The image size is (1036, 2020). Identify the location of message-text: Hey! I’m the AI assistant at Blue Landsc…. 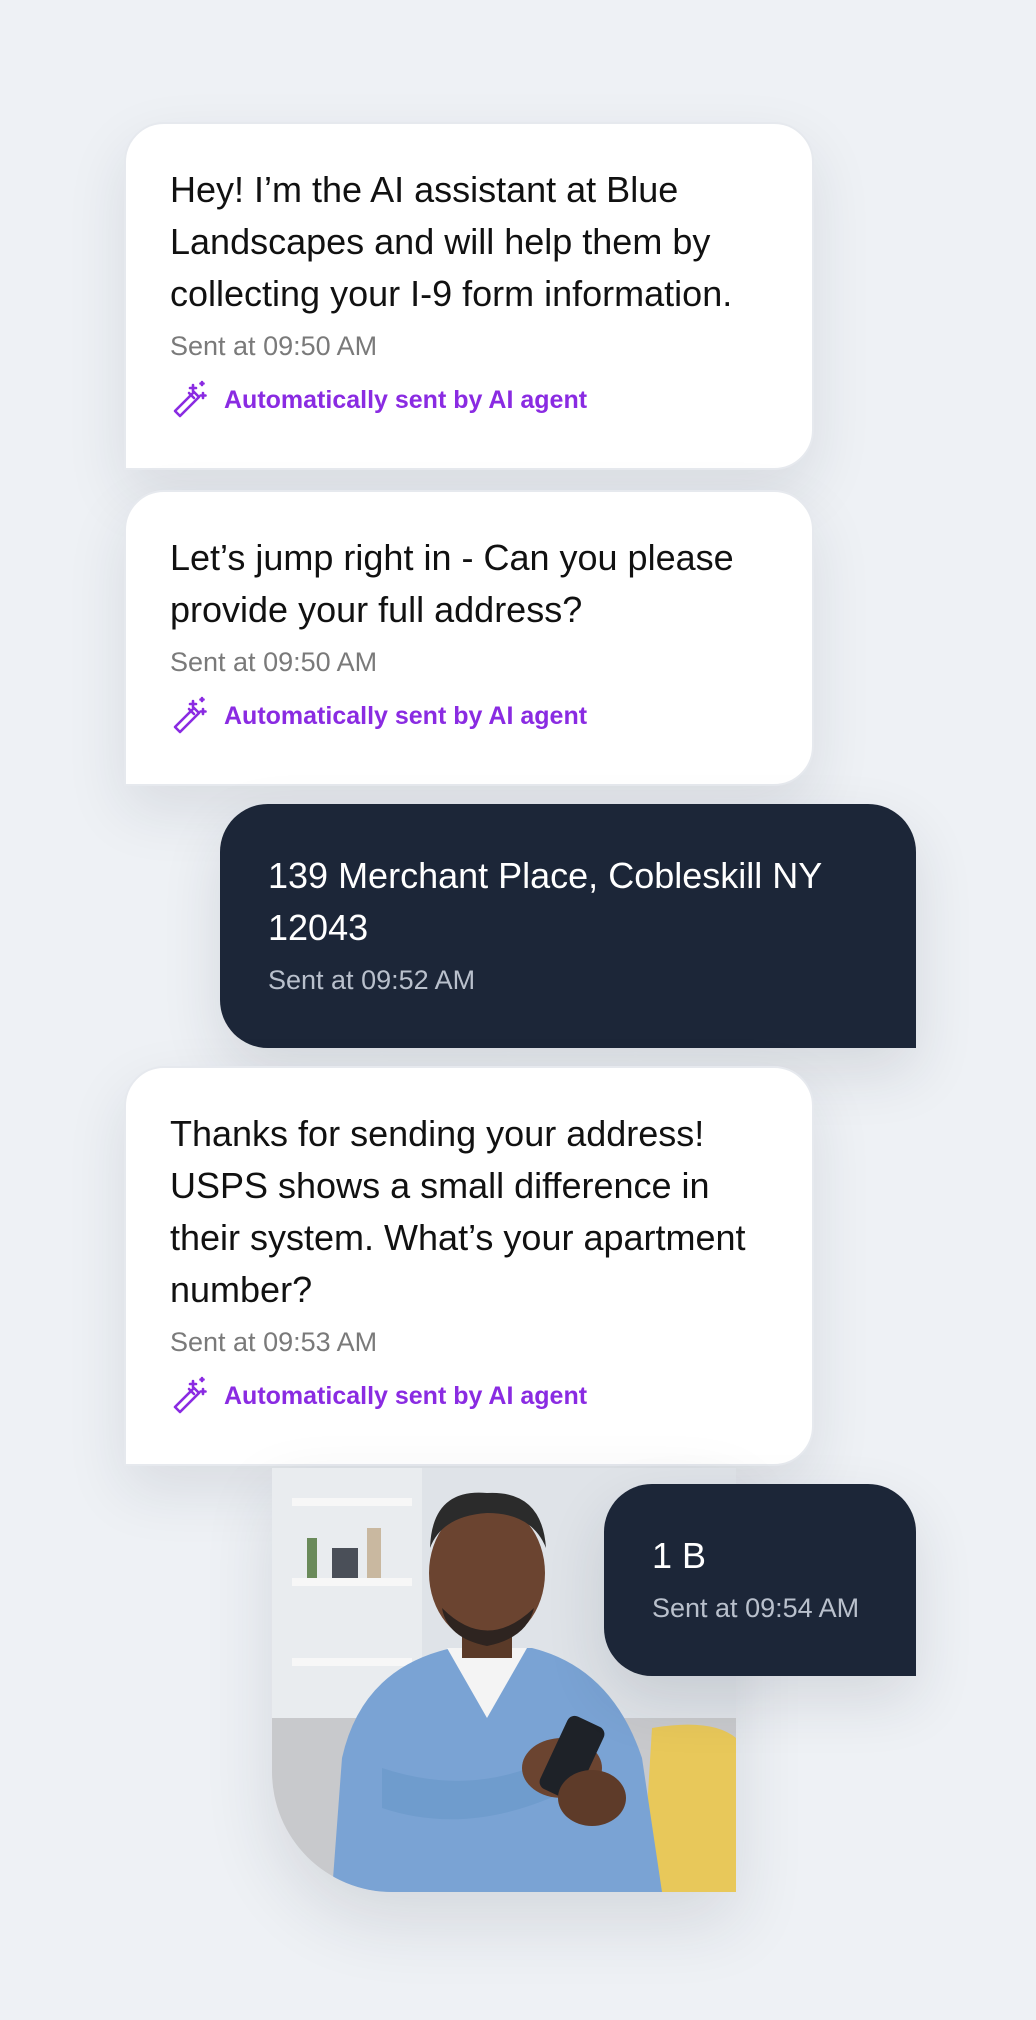
(451, 241).